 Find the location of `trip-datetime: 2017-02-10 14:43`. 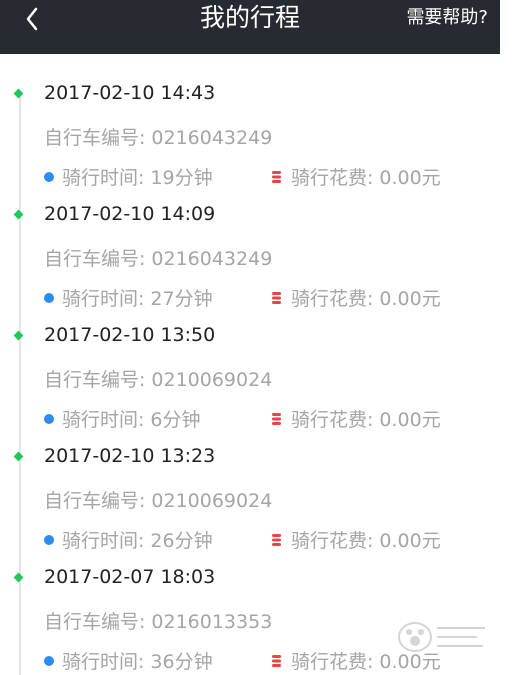

trip-datetime: 2017-02-10 14:43 is located at coordinates (130, 93).